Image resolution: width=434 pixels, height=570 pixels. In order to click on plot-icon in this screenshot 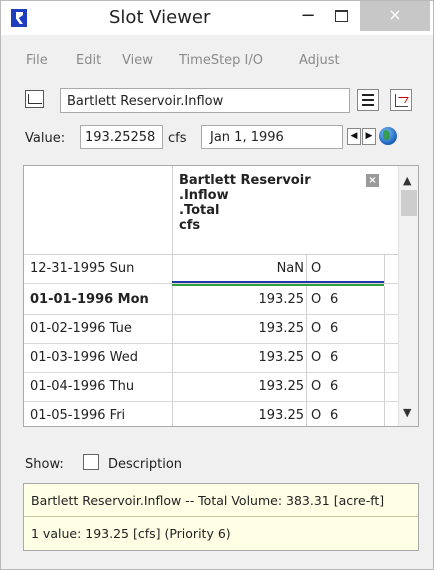, I will do `click(401, 100)`.